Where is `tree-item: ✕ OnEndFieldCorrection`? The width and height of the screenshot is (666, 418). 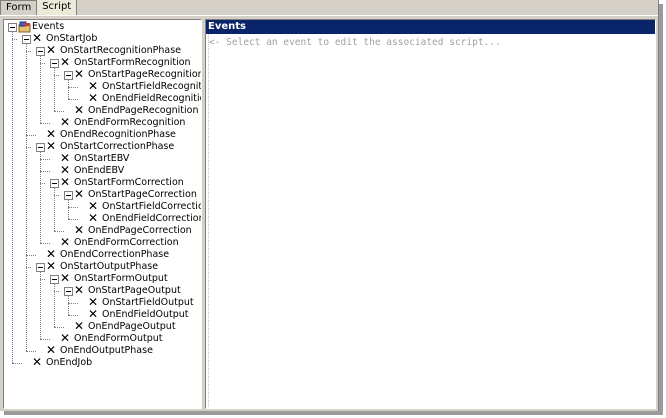
tree-item: ✕ OnEndFieldCorrection is located at coordinates (103, 218).